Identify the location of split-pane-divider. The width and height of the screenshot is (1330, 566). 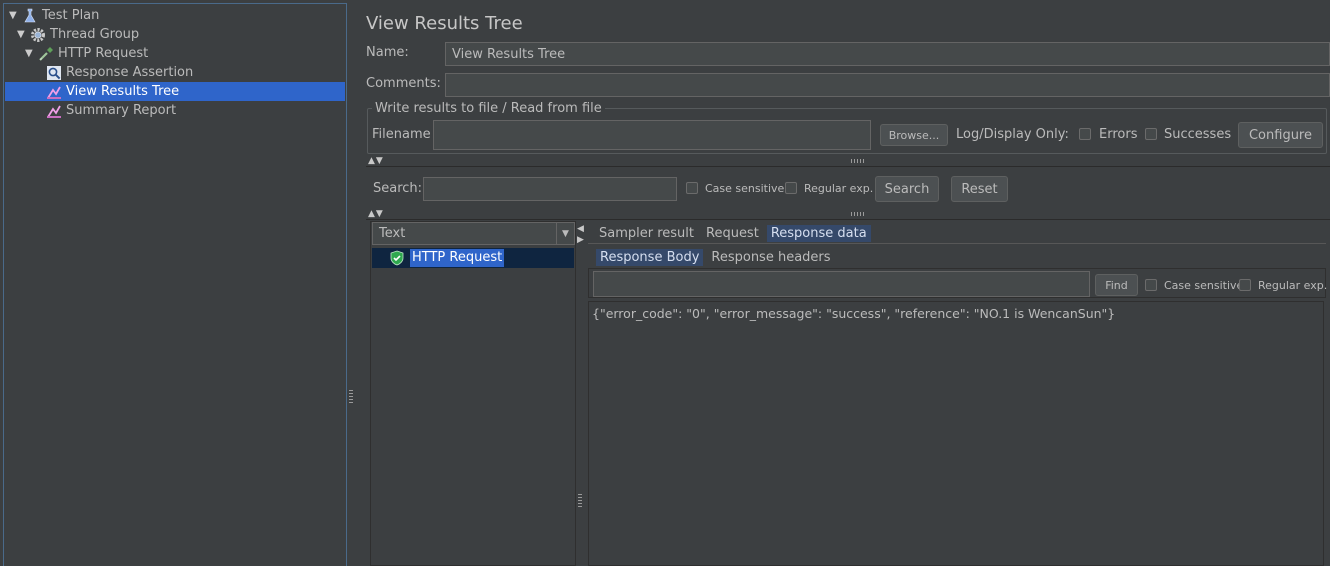
(356, 283).